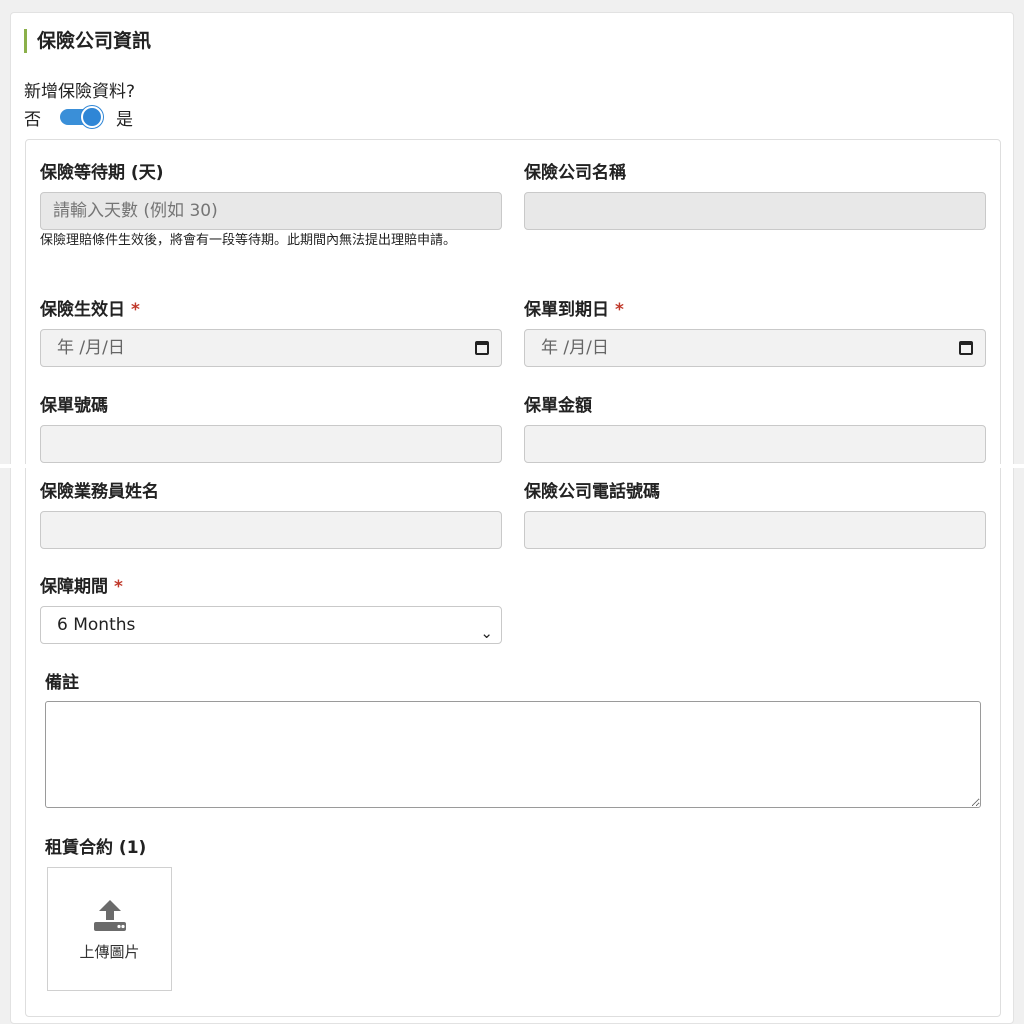 The image size is (1024, 1024). What do you see at coordinates (32, 119) in the screenshot?
I see `toggle-off-label: 否` at bounding box center [32, 119].